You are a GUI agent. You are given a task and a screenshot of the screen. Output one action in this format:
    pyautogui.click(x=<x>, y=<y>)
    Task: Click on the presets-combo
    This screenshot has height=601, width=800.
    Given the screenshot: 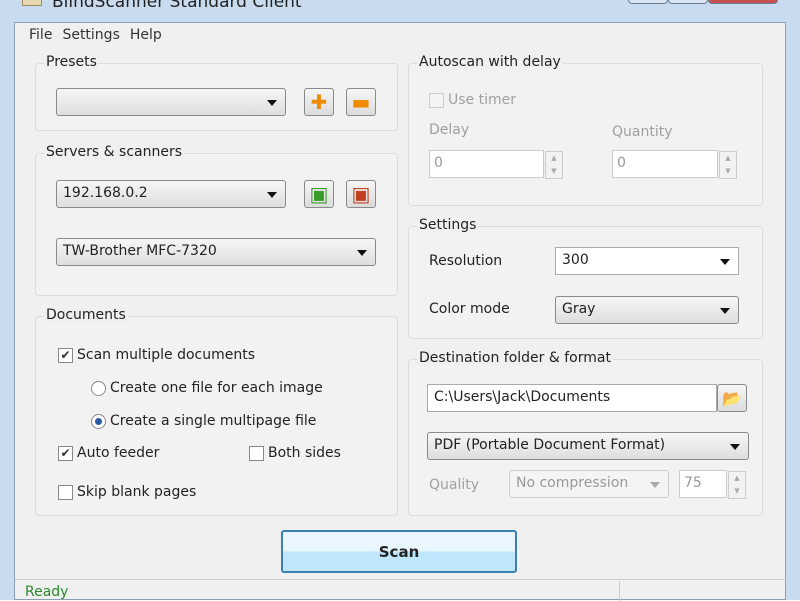 What is the action you would take?
    pyautogui.click(x=171, y=102)
    